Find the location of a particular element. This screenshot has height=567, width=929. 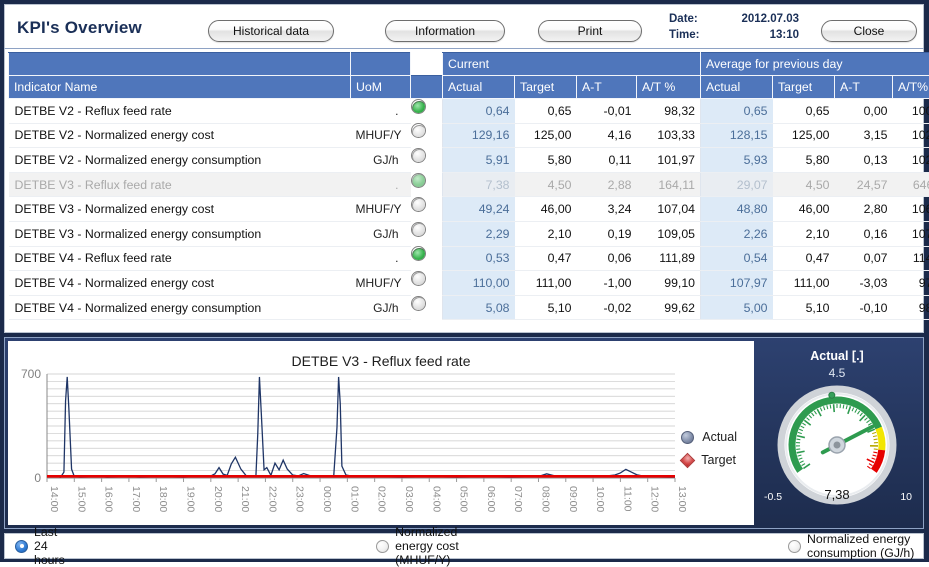

col-previous-target: Target is located at coordinates (804, 87).